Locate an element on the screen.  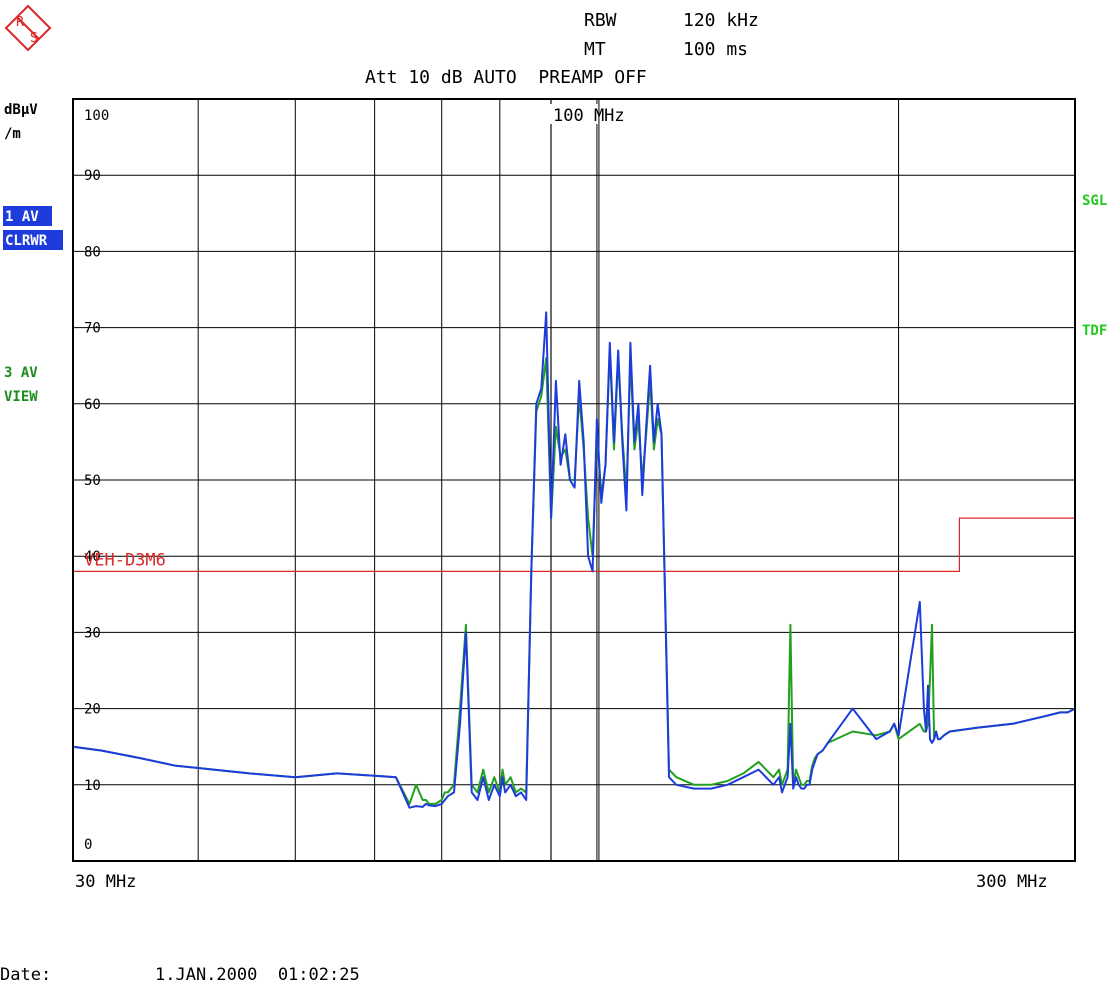
unit-line-1: dBµV is located at coordinates (21, 110).